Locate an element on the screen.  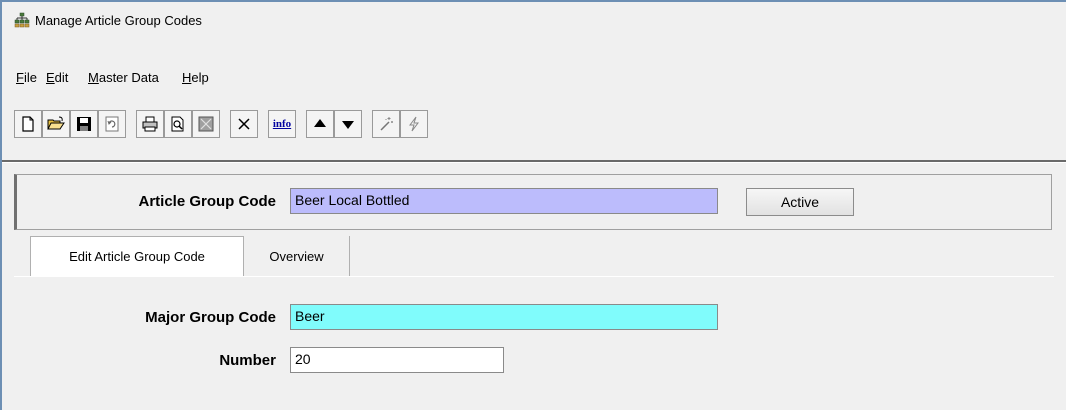
info-button: info is located at coordinates (282, 124).